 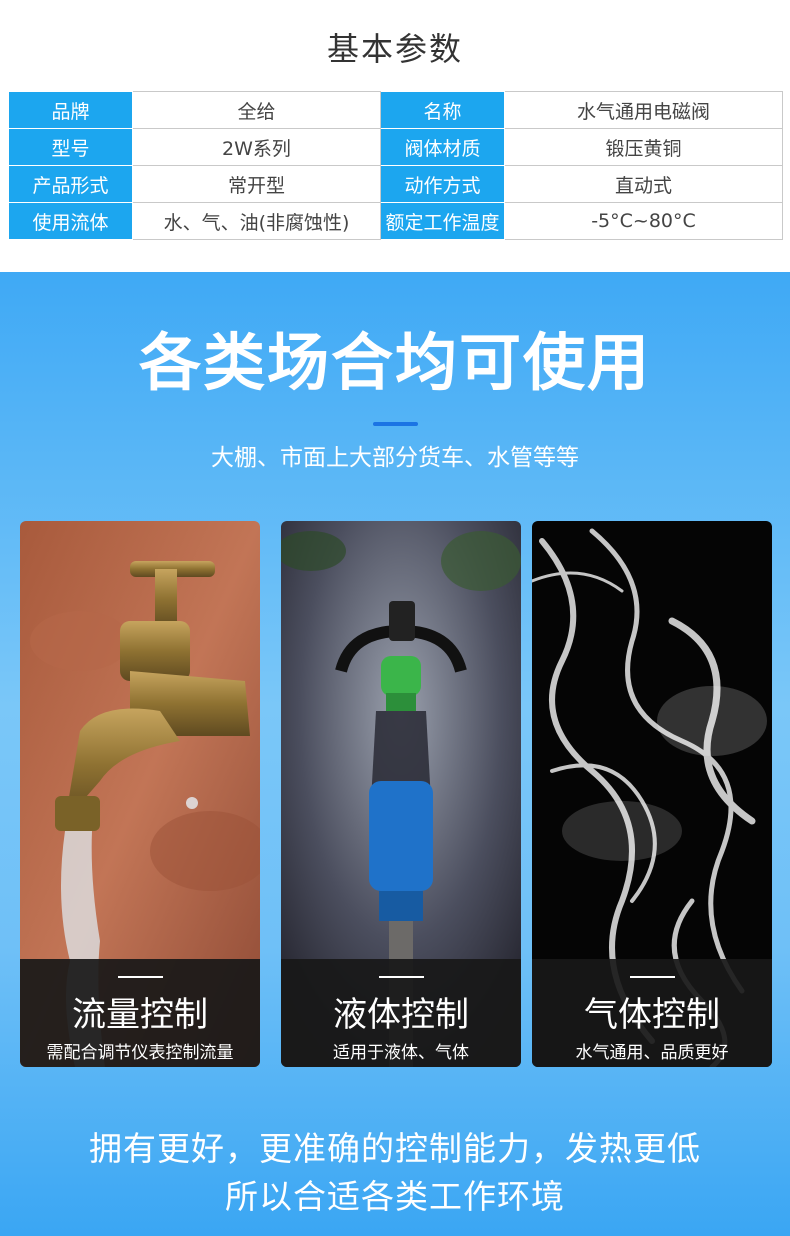 I want to click on param-key: 产品形式, so click(x=70, y=184).